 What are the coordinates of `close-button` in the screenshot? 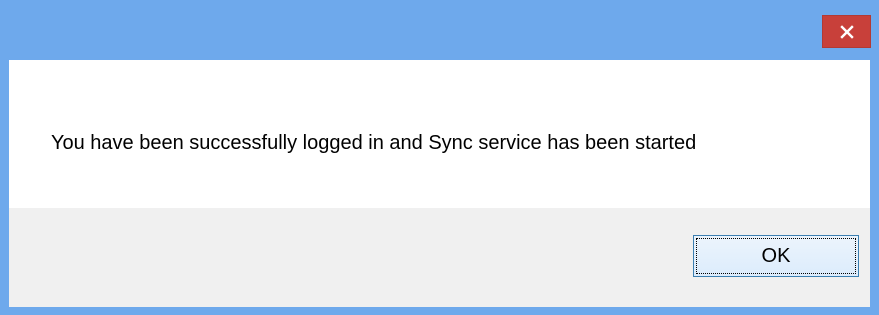 It's located at (846, 31).